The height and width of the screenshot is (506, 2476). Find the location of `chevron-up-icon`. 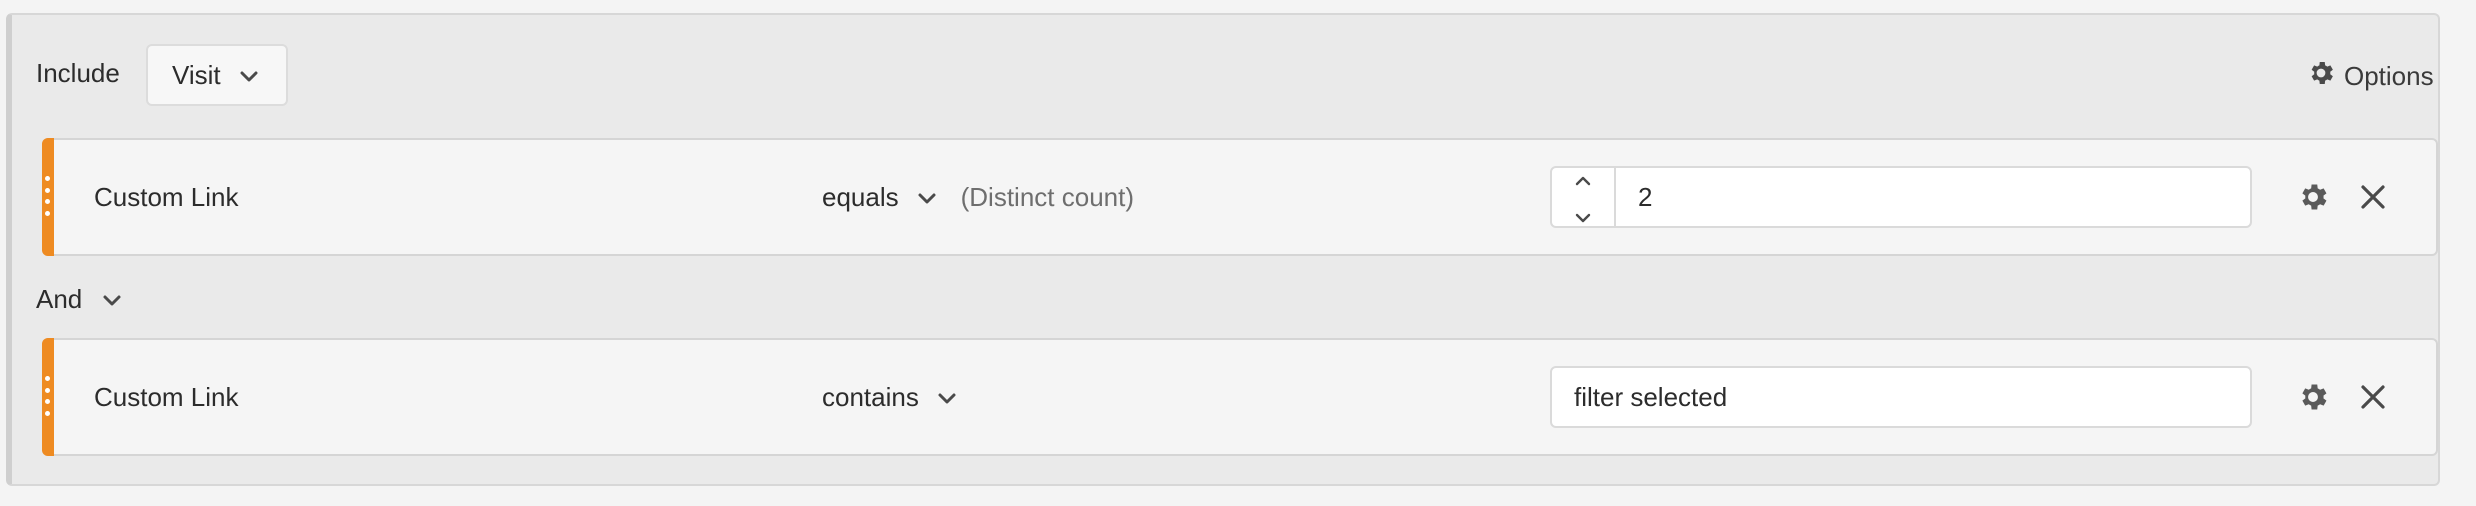

chevron-up-icon is located at coordinates (1583, 178).